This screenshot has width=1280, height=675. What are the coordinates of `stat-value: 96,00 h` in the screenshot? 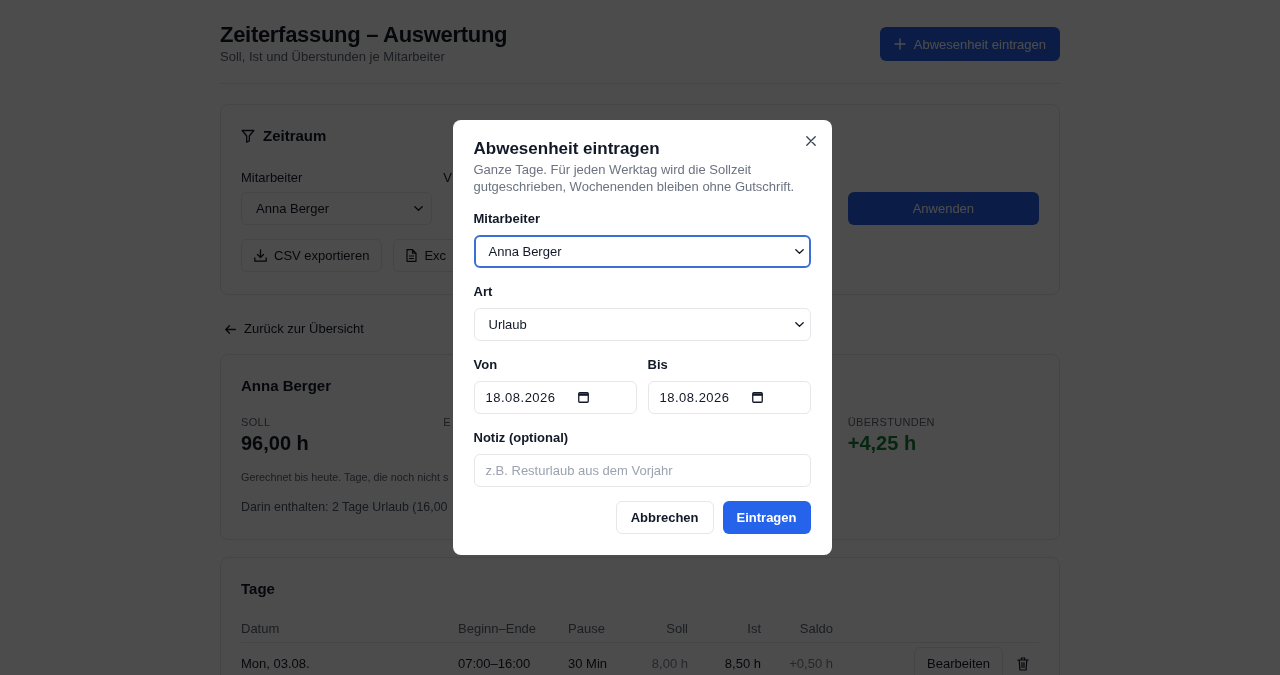 It's located at (275, 443).